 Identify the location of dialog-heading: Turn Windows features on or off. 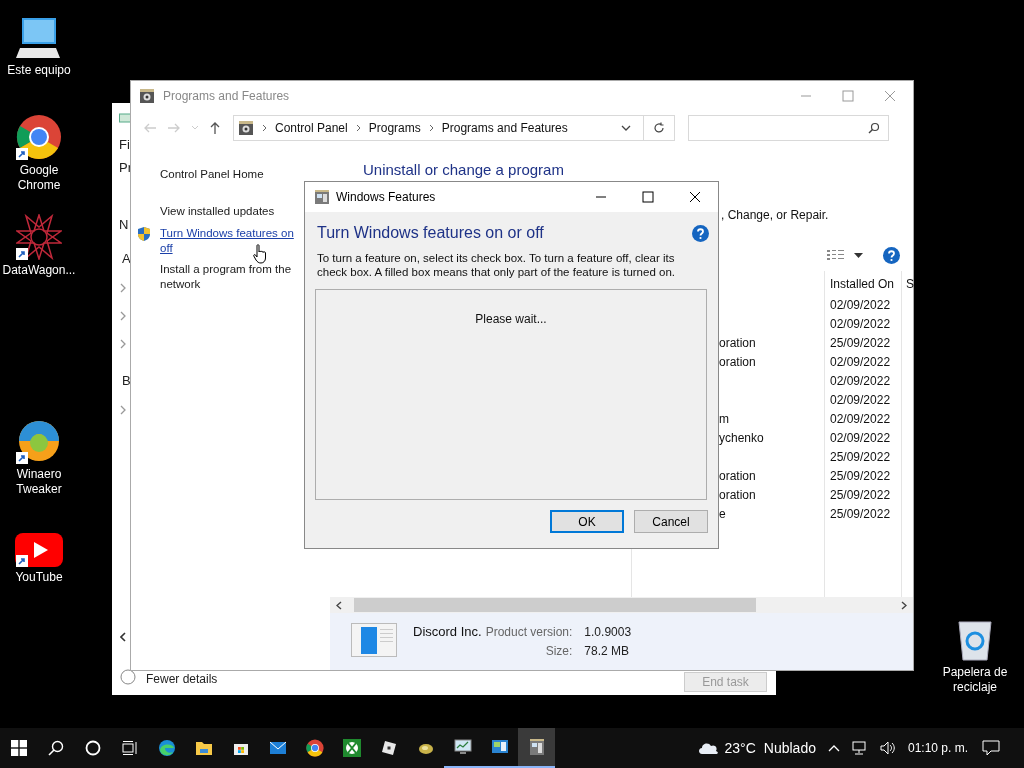
(430, 233).